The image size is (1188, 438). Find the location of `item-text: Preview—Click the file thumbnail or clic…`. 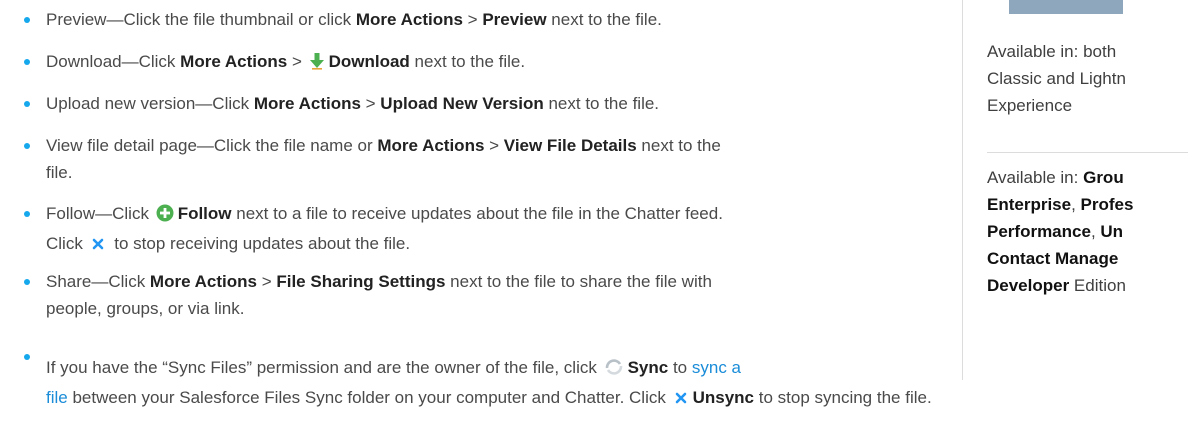

item-text: Preview—Click the file thumbnail or clic… is located at coordinates (201, 19).